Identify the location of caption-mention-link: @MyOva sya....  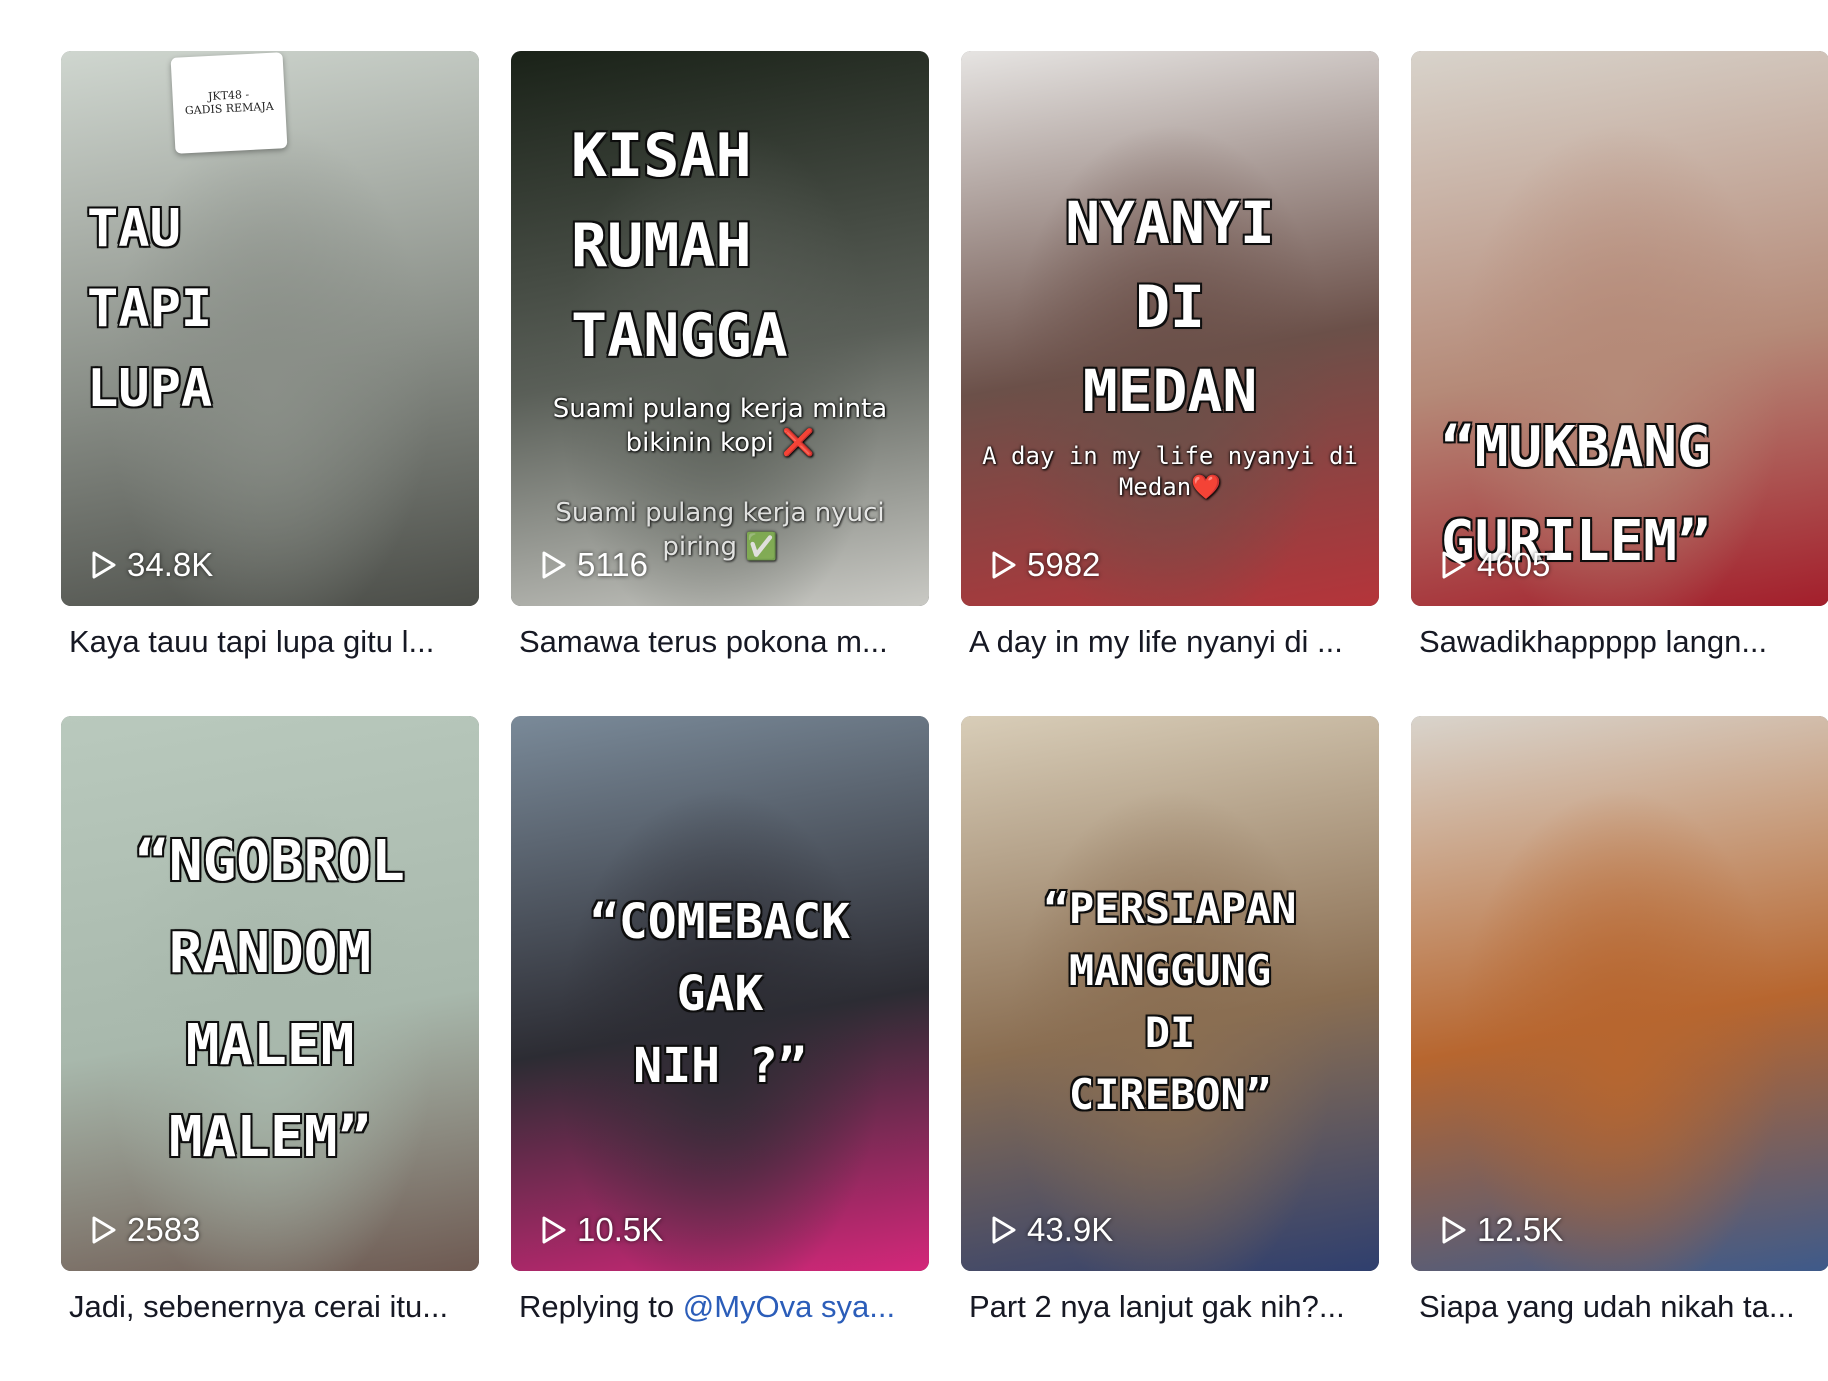
(789, 1306).